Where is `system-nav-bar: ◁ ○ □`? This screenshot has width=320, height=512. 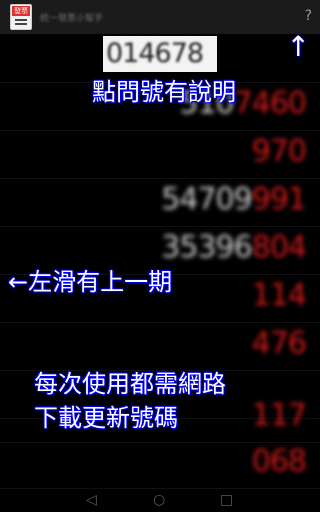
system-nav-bar: ◁ ○ □ is located at coordinates (160, 501).